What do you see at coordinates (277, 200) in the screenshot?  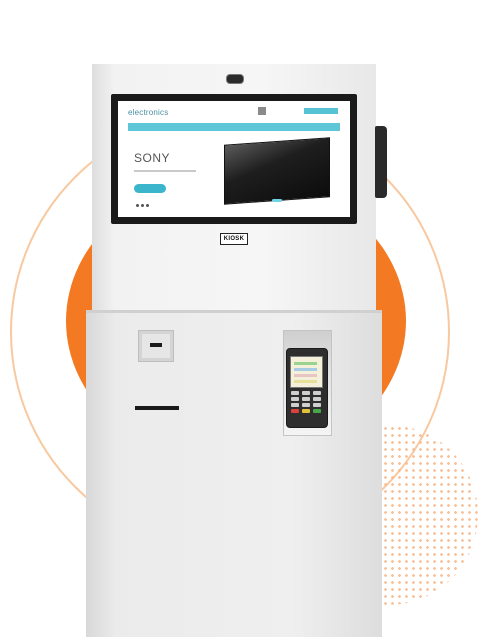 I see `screen-tv-stand-light` at bounding box center [277, 200].